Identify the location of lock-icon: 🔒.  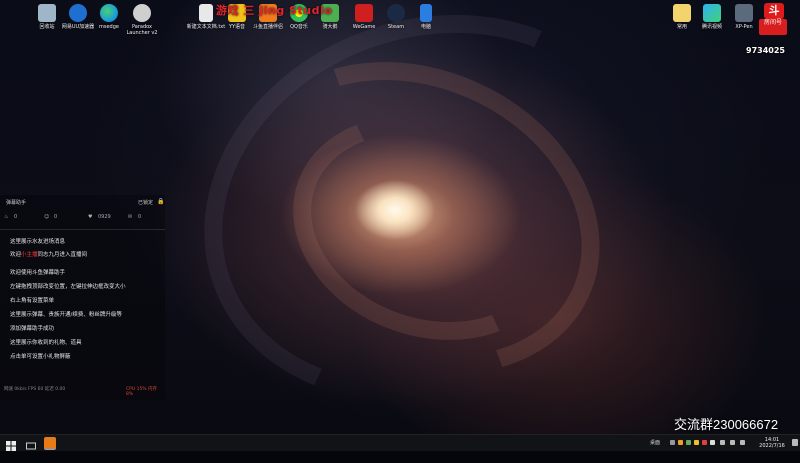
(160, 201).